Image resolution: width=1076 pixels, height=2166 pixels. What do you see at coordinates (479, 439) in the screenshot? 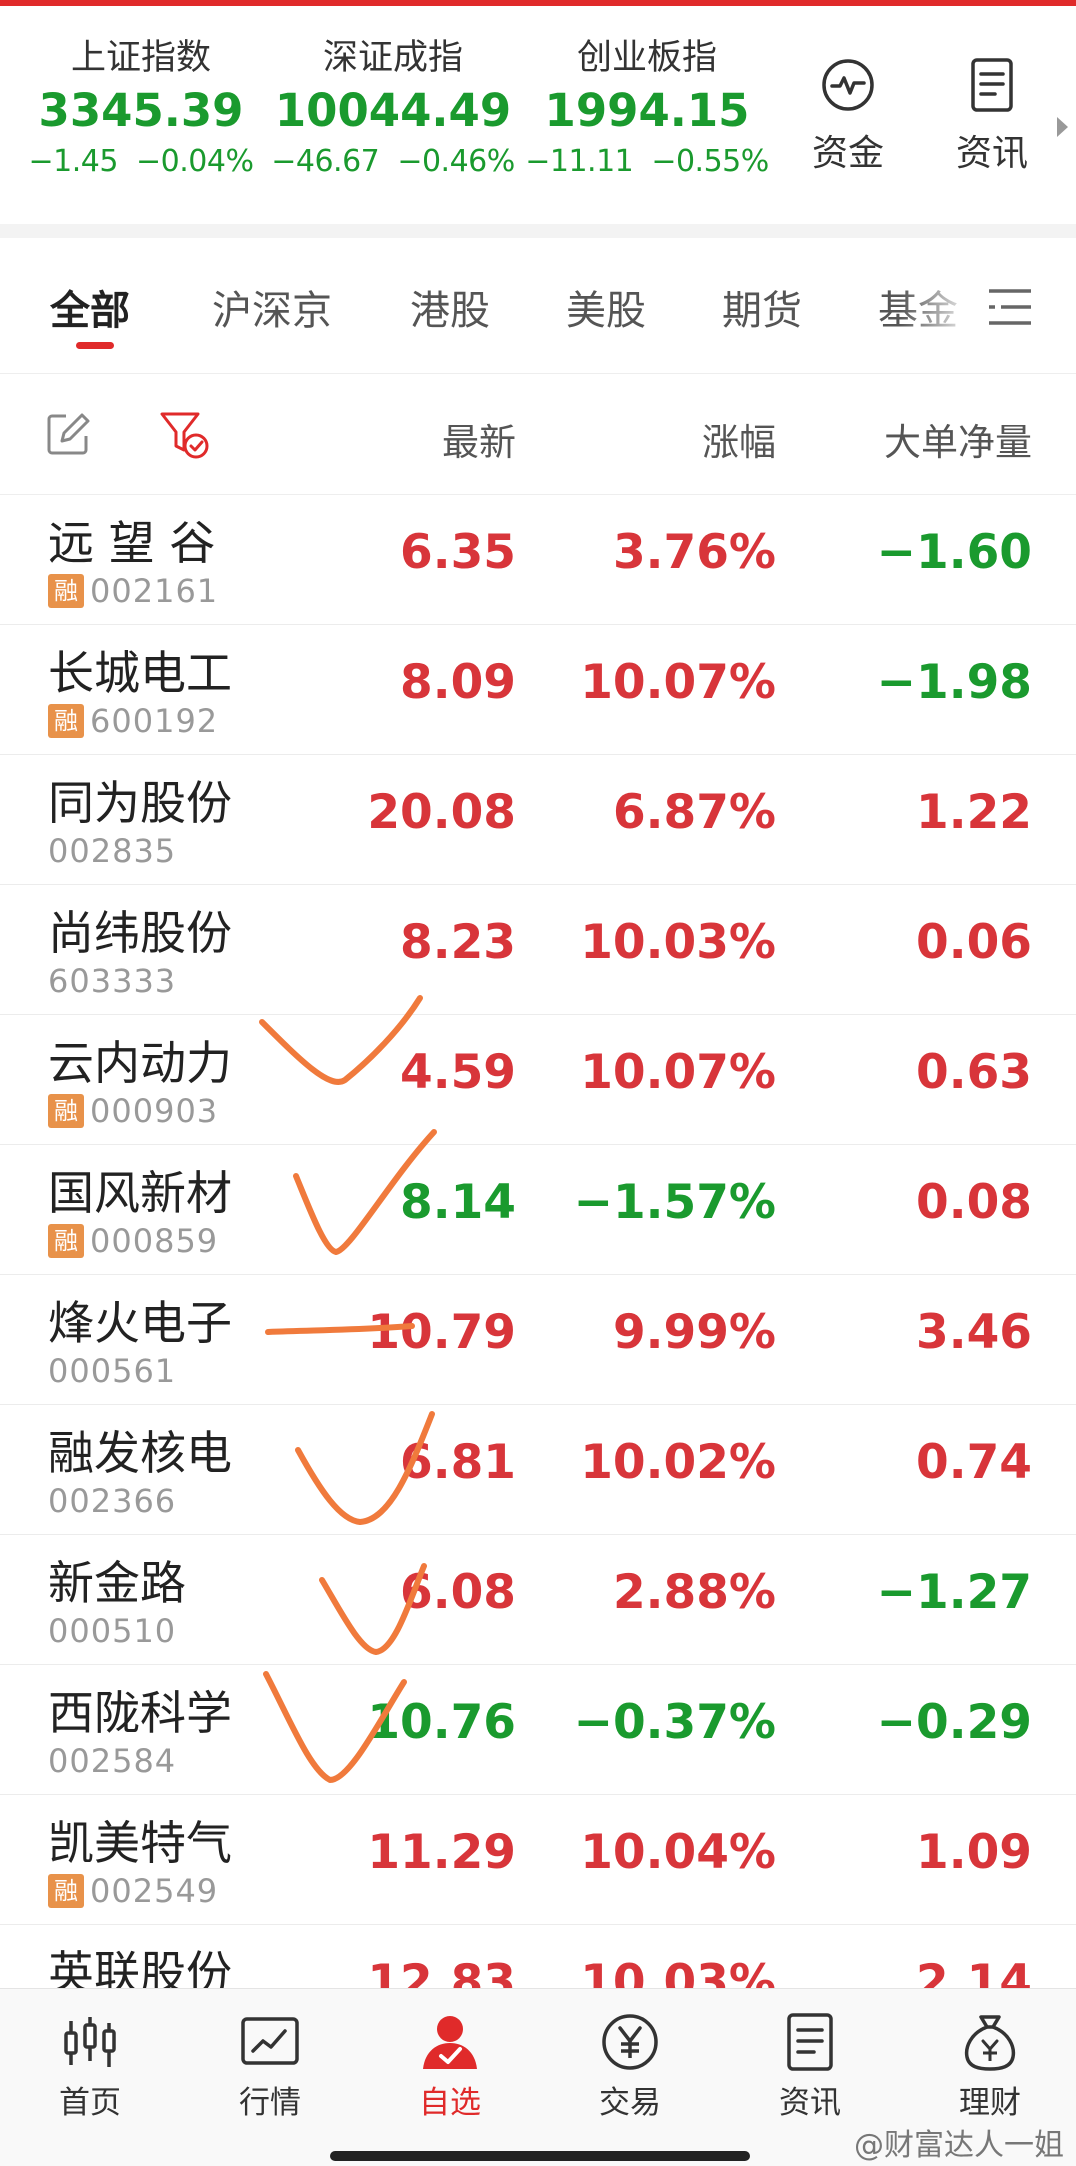
I see `column-latest: 最新` at bounding box center [479, 439].